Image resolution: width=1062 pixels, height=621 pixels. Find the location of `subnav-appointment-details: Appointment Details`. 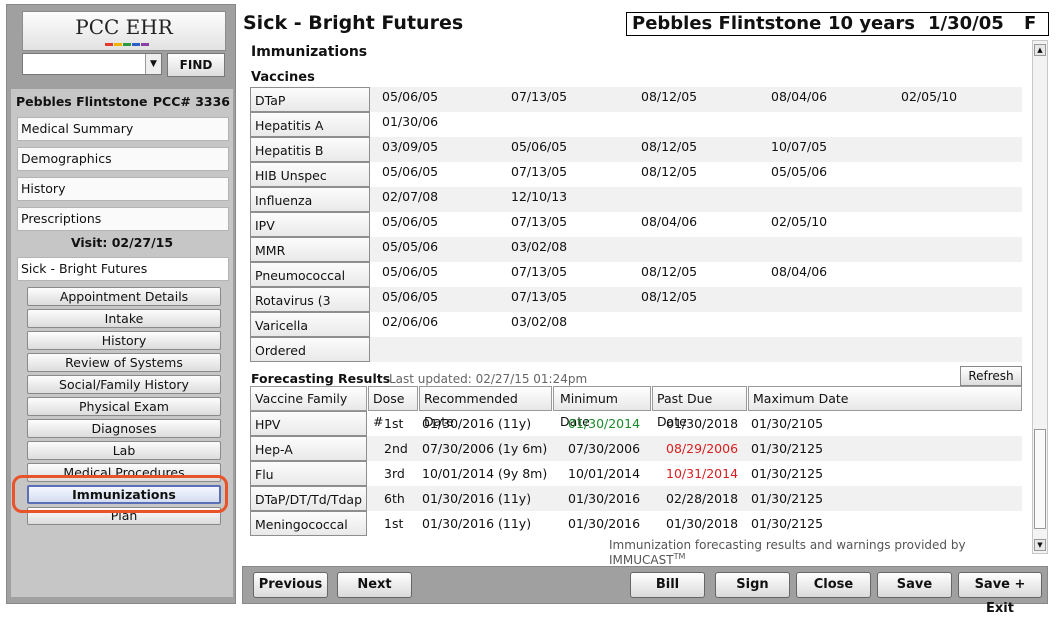

subnav-appointment-details: Appointment Details is located at coordinates (124, 296).